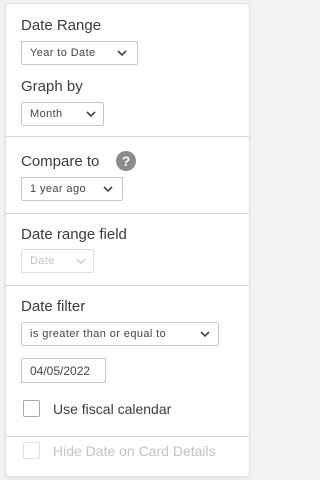 This screenshot has width=320, height=480. I want to click on compare-to-heading: Compare to, so click(60, 161).